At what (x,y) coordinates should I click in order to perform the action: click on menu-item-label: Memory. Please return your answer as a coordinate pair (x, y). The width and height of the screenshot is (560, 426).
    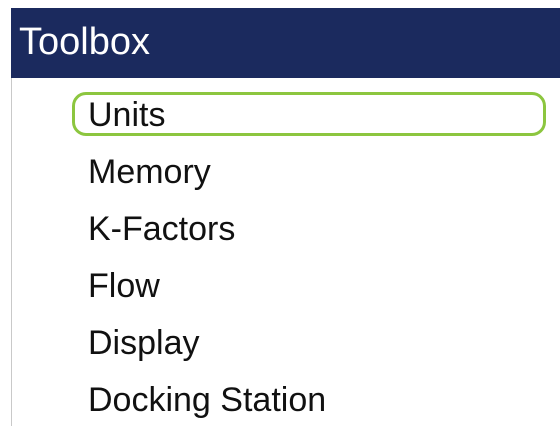
    Looking at the image, I should click on (149, 172).